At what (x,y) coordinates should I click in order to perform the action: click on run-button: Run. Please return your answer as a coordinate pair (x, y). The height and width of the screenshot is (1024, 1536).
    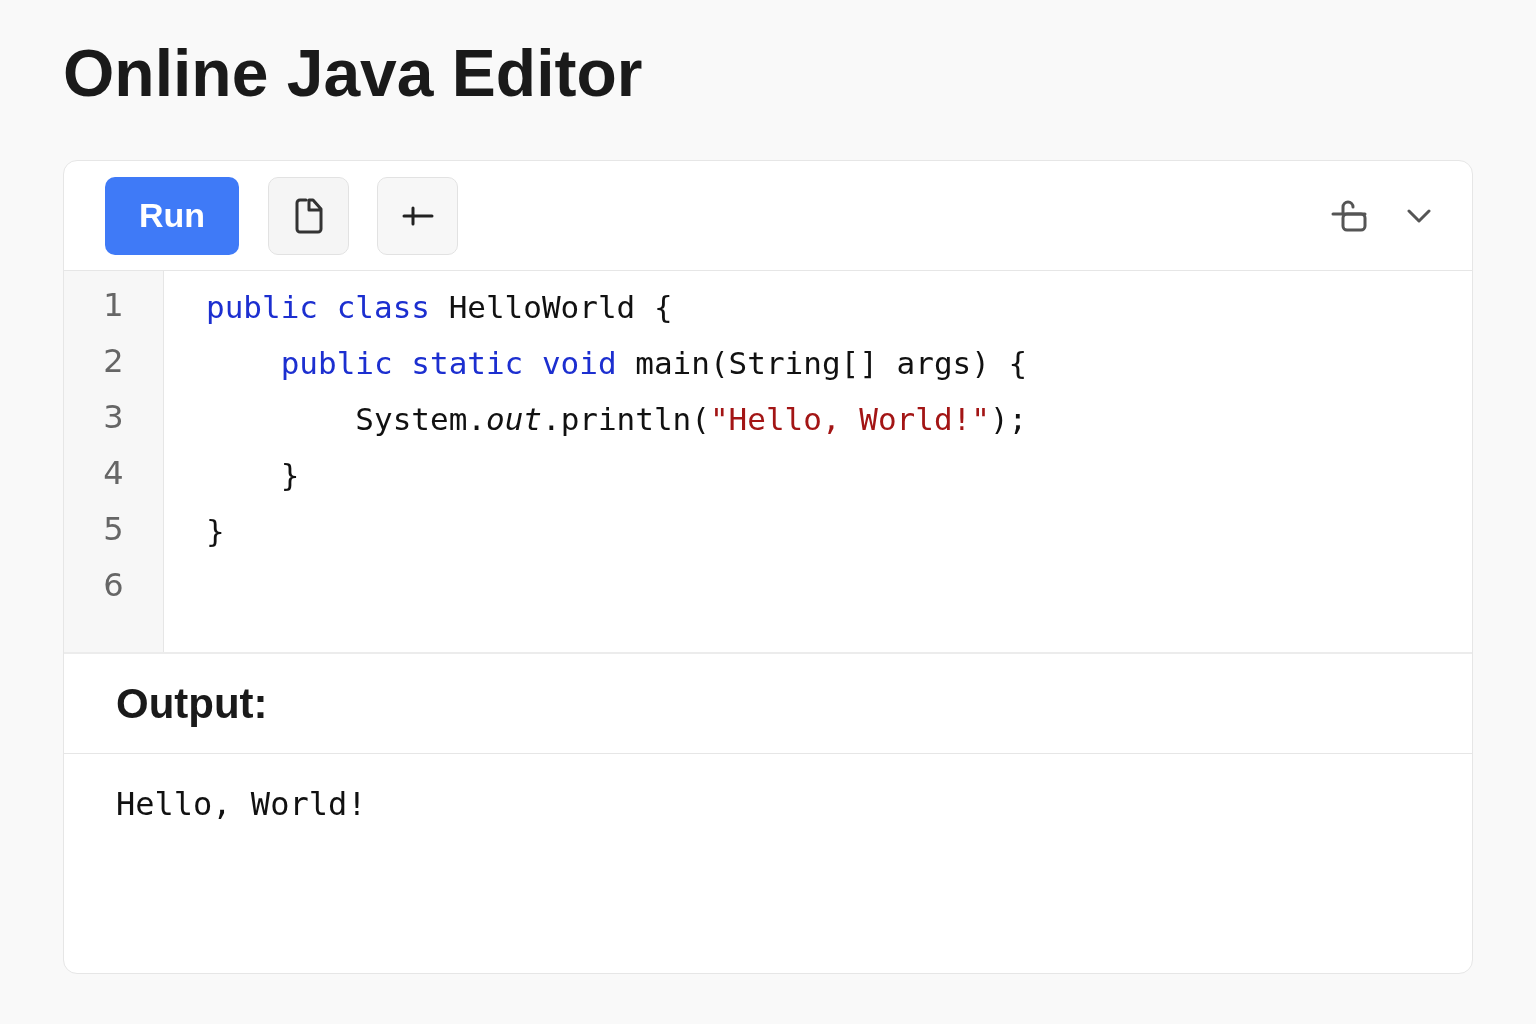
    Looking at the image, I should click on (172, 215).